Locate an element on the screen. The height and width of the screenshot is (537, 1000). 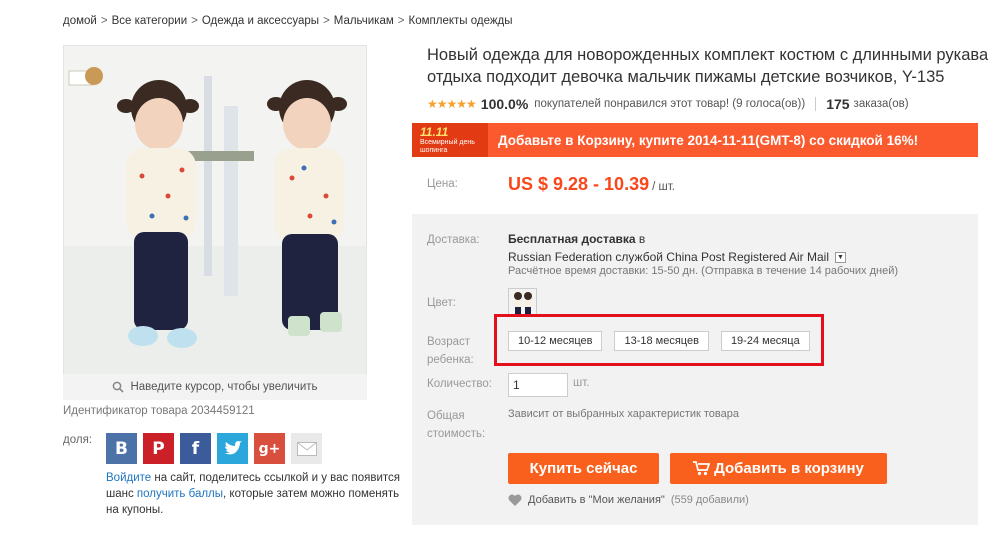
promo-badge: 11.11 Всемирный день шопинга is located at coordinates (450, 140).